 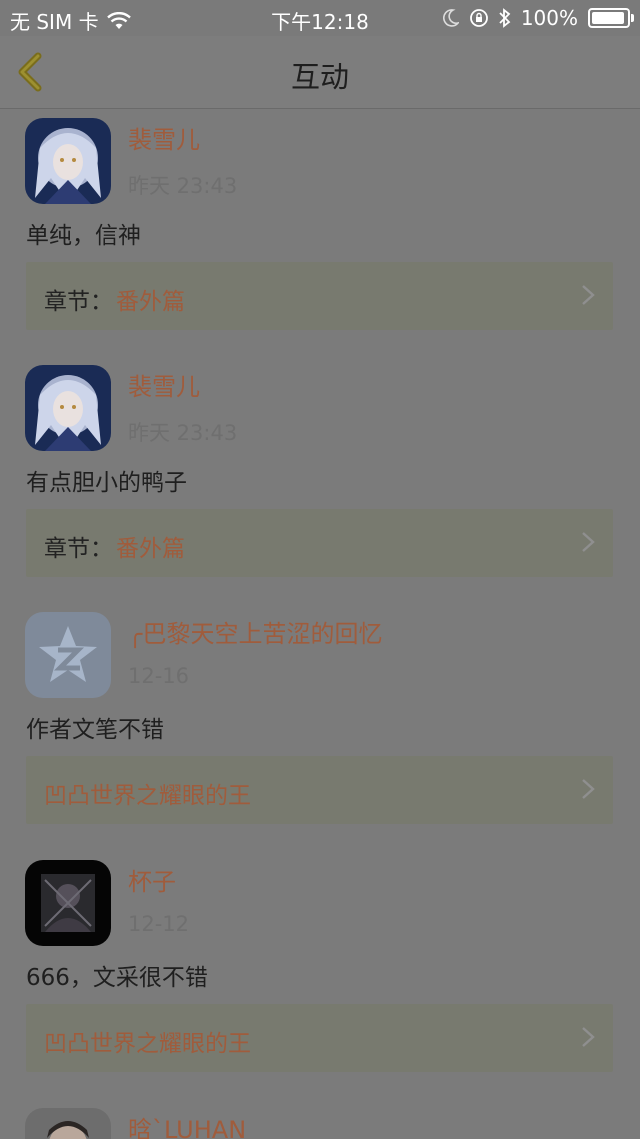 I want to click on rotation-lock-icon, so click(x=478, y=18).